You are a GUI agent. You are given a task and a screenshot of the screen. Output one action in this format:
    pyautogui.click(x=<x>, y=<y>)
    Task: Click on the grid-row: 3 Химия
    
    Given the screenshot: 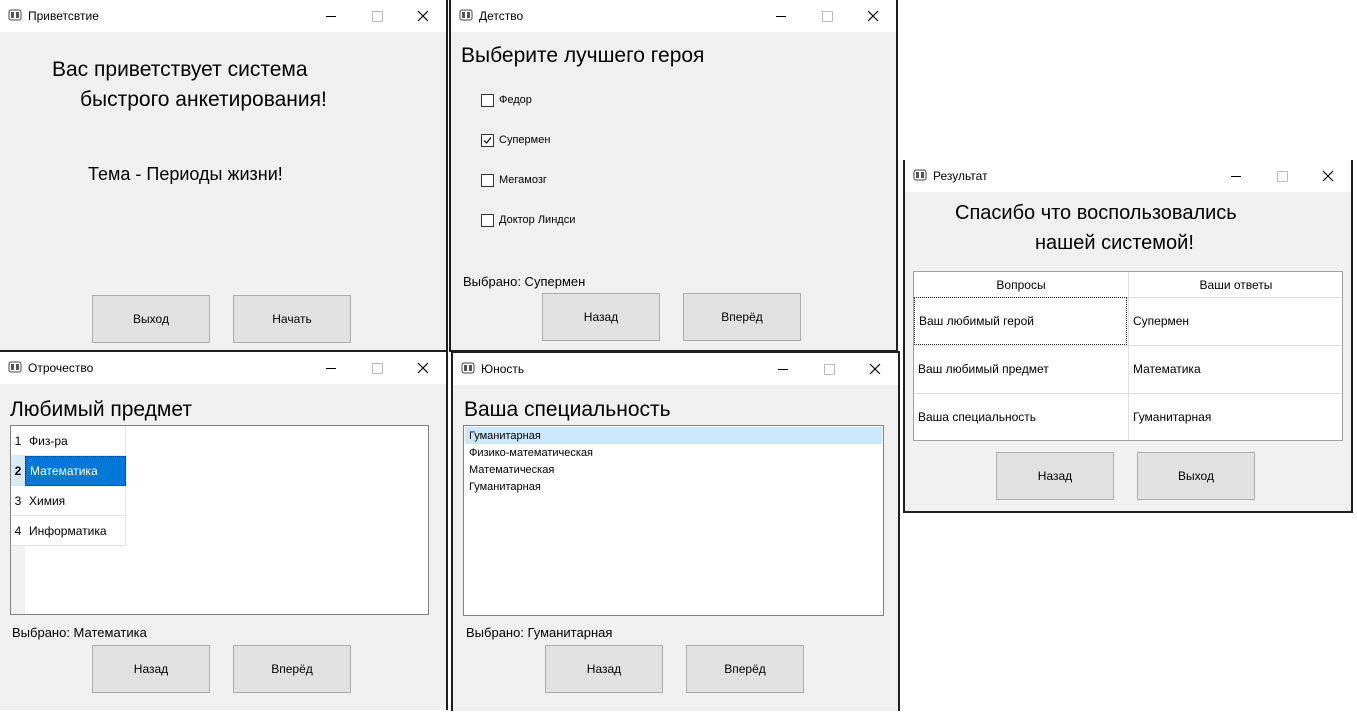 What is the action you would take?
    pyautogui.click(x=69, y=501)
    